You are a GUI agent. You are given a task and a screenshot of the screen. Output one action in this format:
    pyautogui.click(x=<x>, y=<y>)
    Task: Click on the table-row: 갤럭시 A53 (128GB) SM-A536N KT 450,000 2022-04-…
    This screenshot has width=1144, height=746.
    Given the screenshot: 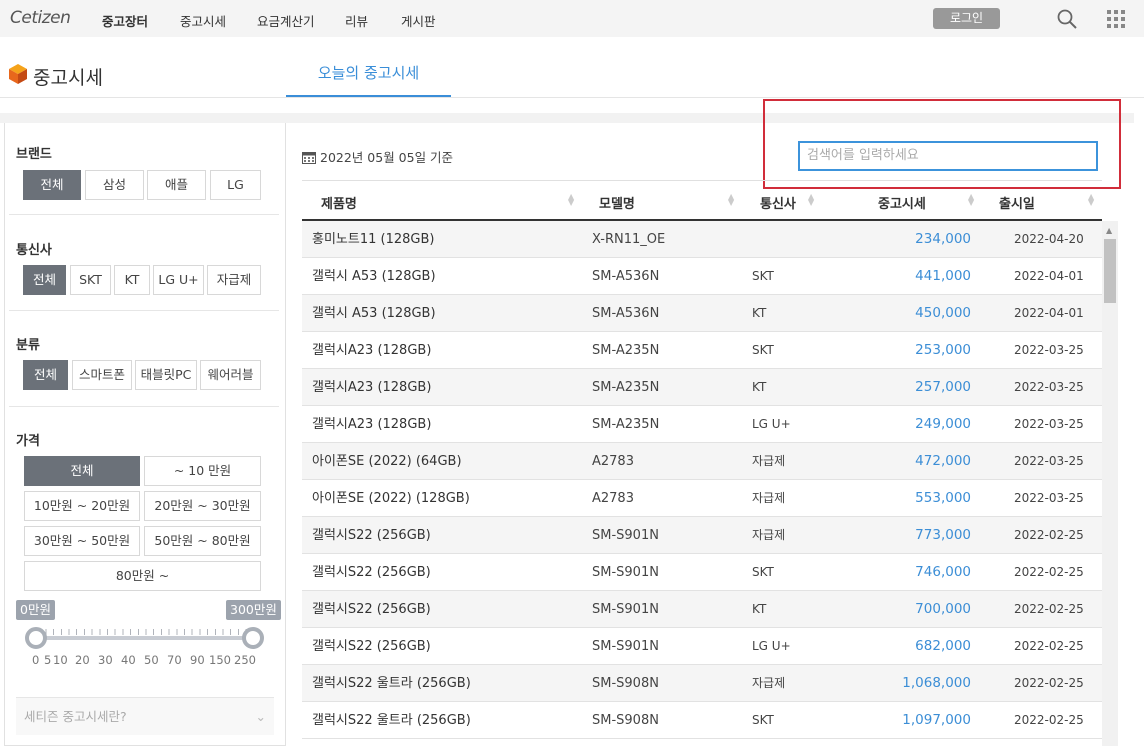 What is the action you would take?
    pyautogui.click(x=702, y=313)
    